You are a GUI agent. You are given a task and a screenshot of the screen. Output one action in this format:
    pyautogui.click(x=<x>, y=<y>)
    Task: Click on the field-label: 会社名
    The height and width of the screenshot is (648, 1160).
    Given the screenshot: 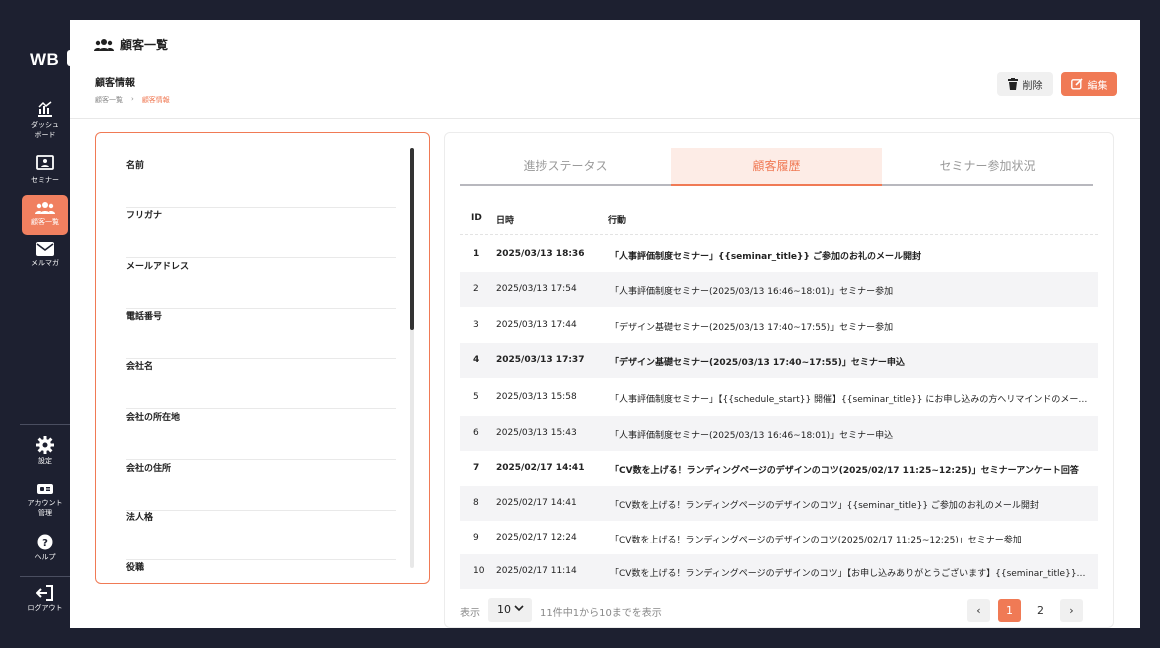 What is the action you would take?
    pyautogui.click(x=140, y=367)
    